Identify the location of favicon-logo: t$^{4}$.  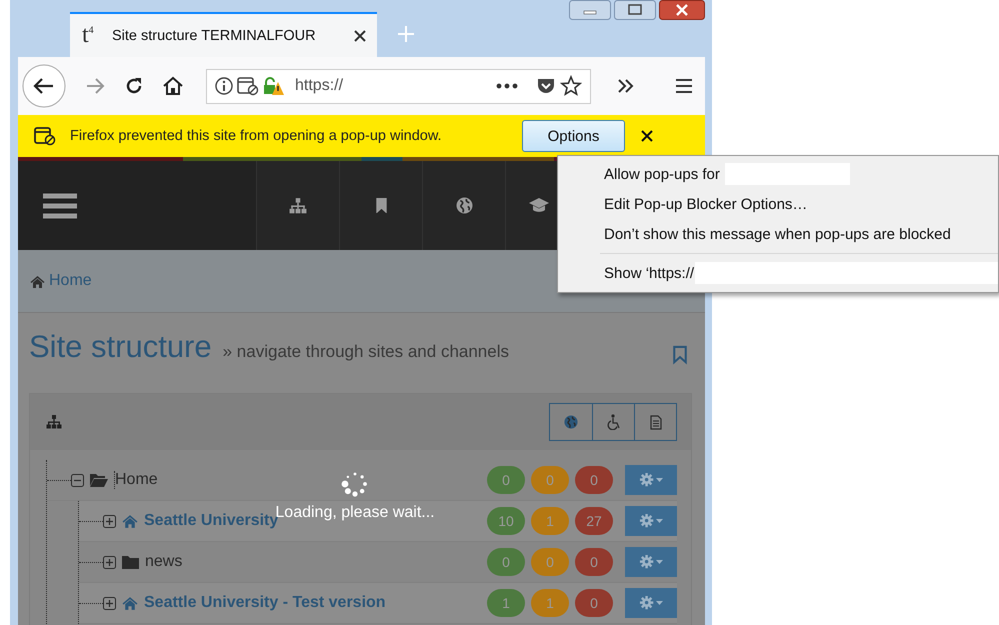
(88, 35).